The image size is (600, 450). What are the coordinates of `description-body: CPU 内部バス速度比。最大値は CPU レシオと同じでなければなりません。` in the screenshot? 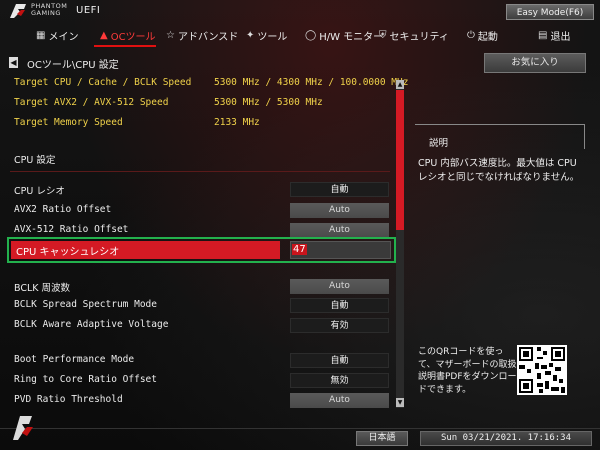 It's located at (499, 170).